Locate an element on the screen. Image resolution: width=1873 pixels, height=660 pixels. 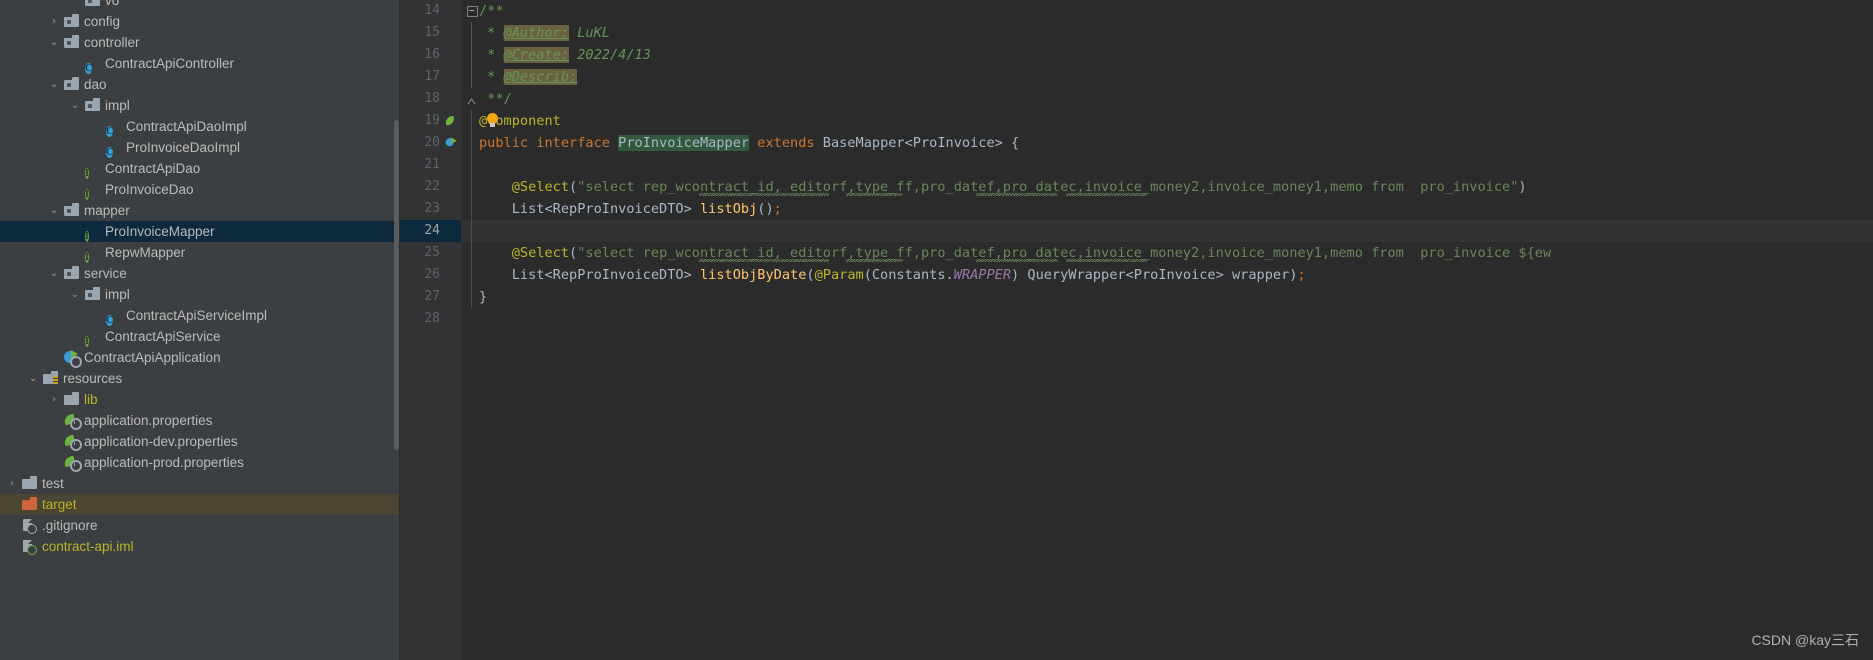
gutter-line-number: 22 is located at coordinates (432, 186).